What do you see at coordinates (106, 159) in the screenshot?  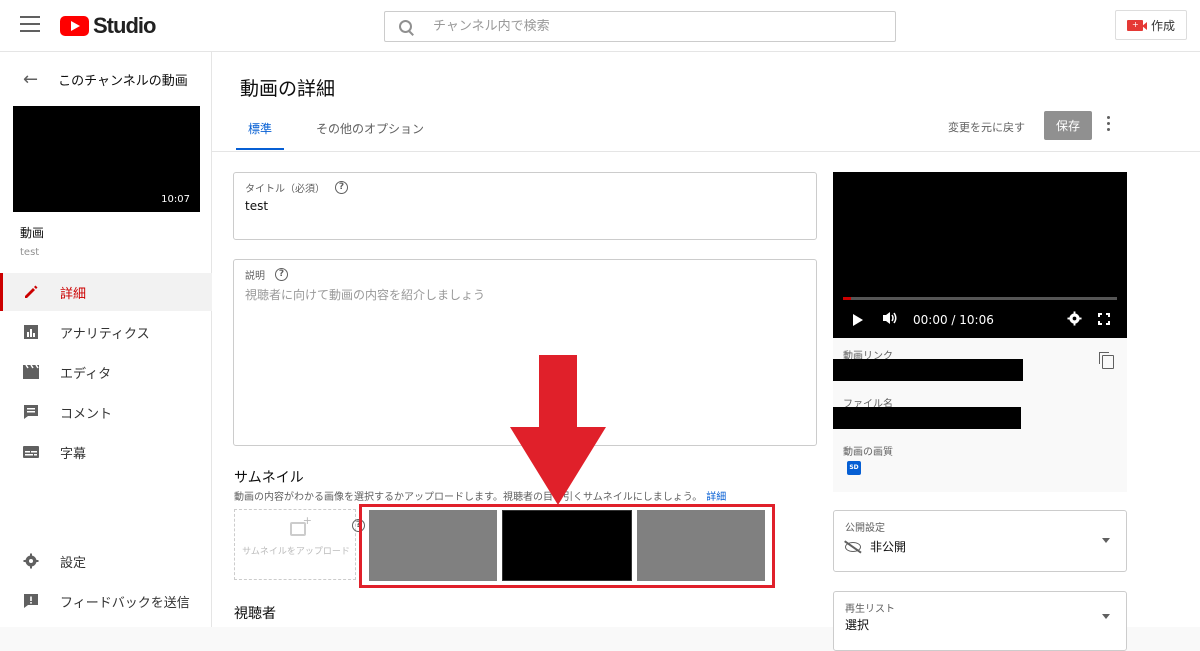 I see `video-thumbnail: 10:07` at bounding box center [106, 159].